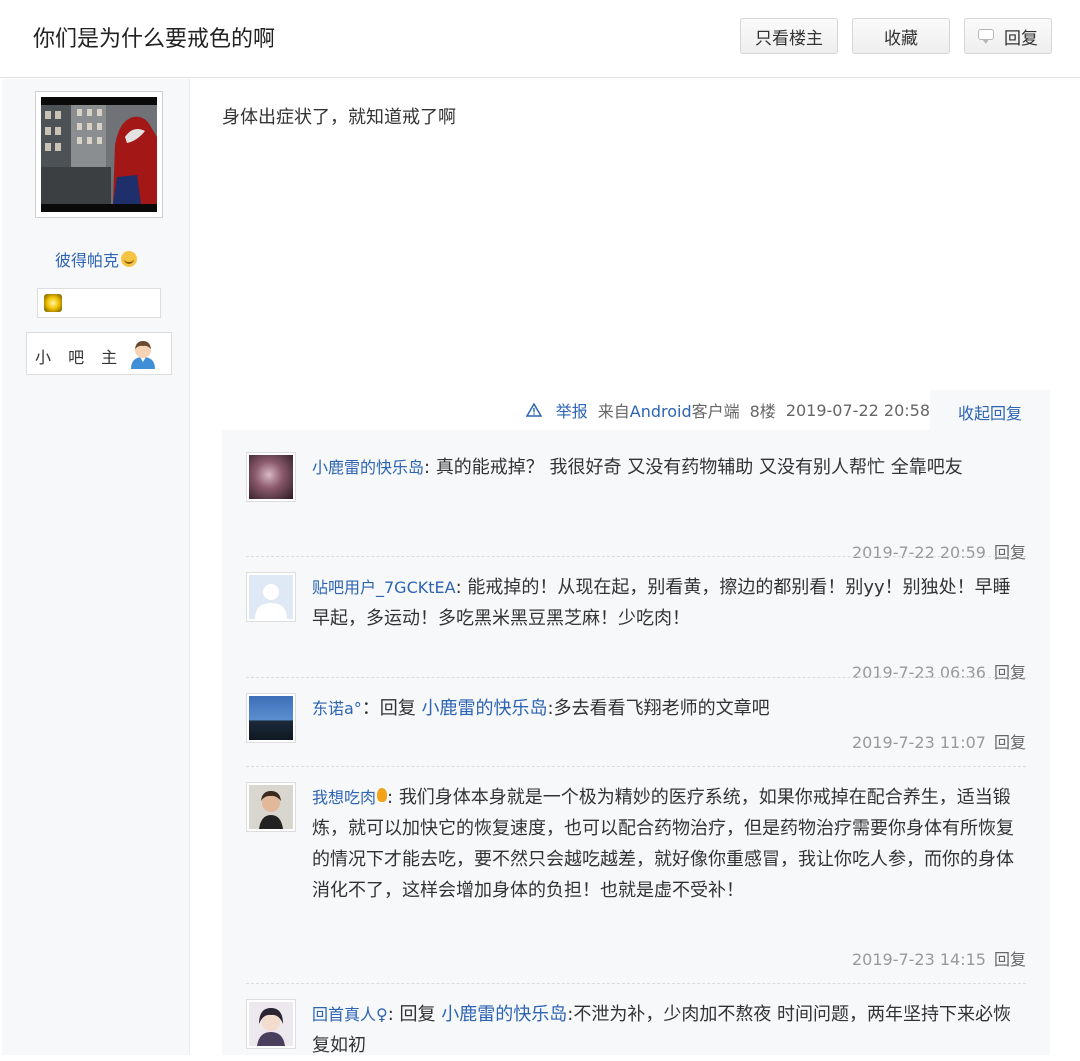 This screenshot has width=1080, height=1061. I want to click on comment-time: 2019-7-23 14:15, so click(918, 959).